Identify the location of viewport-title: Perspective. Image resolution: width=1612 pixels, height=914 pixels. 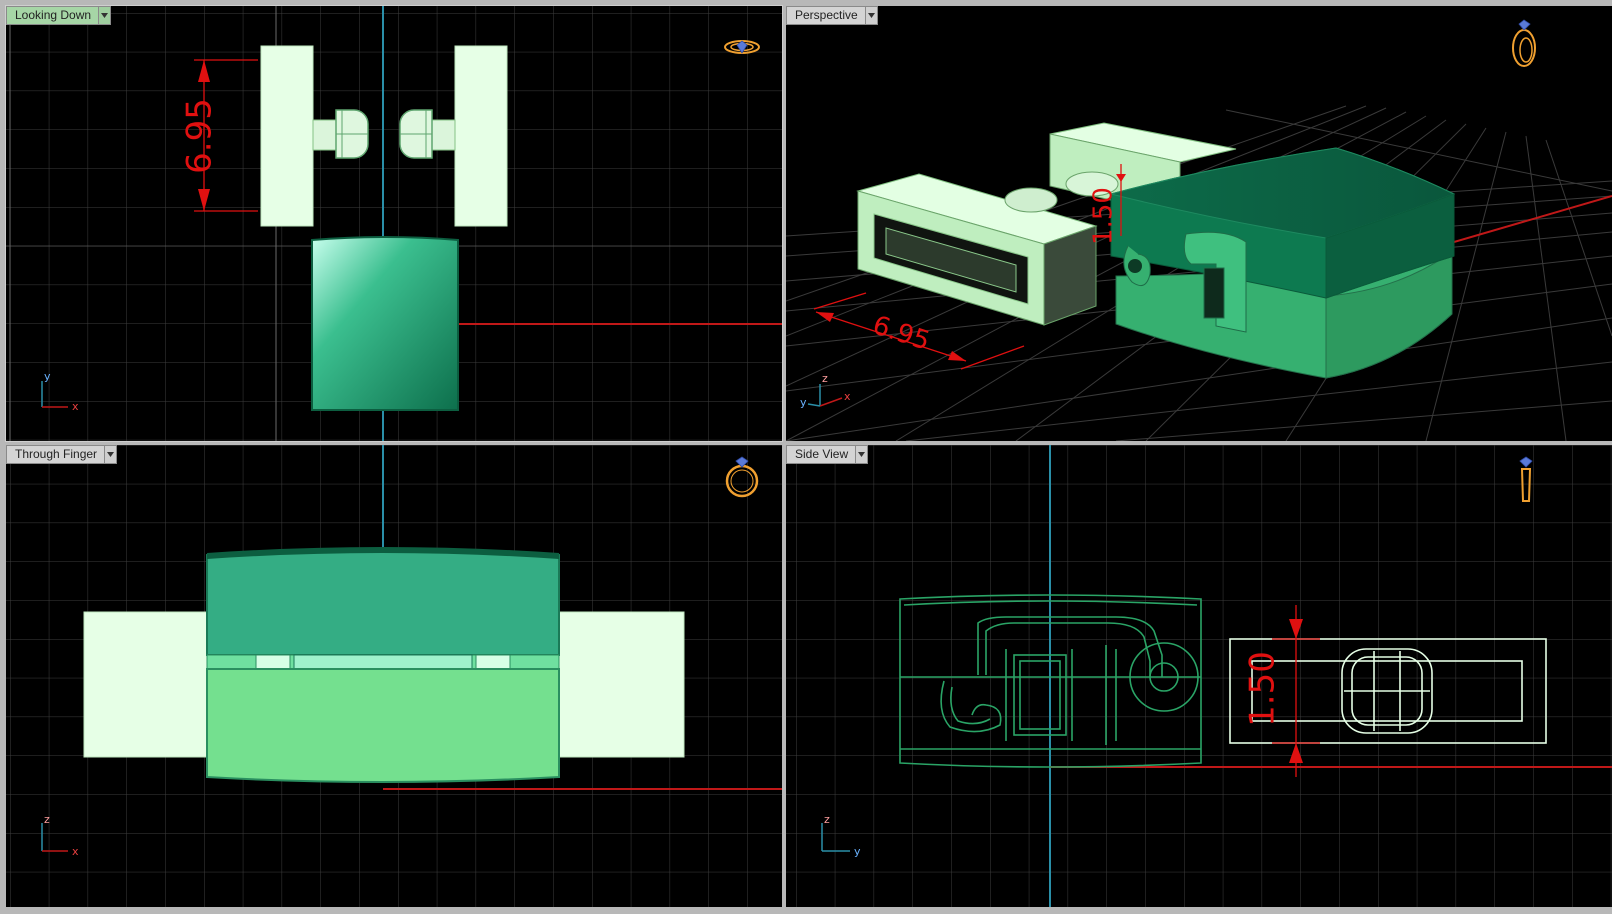
(826, 15).